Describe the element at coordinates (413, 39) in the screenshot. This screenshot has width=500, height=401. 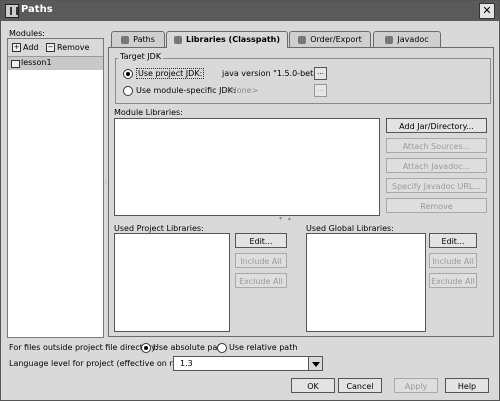
I see `tab-javadoc-label: Javadoc` at that location.